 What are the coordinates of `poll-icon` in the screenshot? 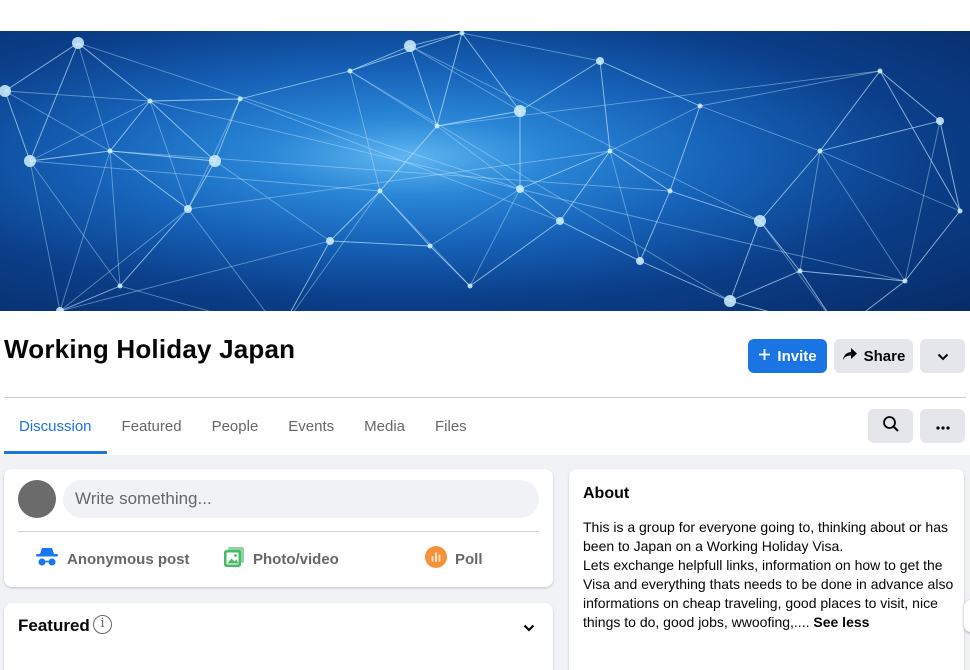 It's located at (436, 559).